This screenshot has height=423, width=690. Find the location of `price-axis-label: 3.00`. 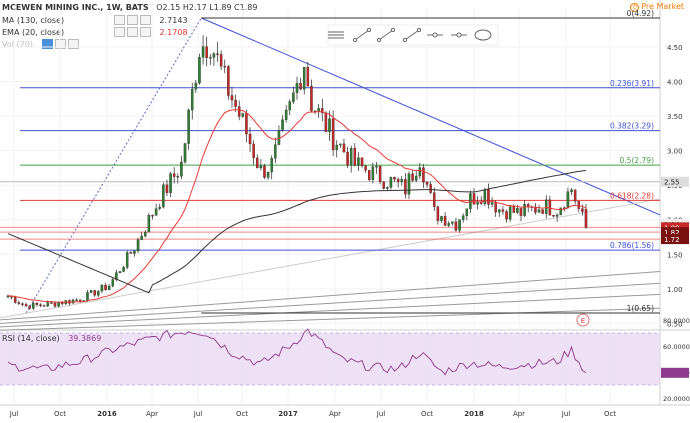

price-axis-label: 3.00 is located at coordinates (675, 152).